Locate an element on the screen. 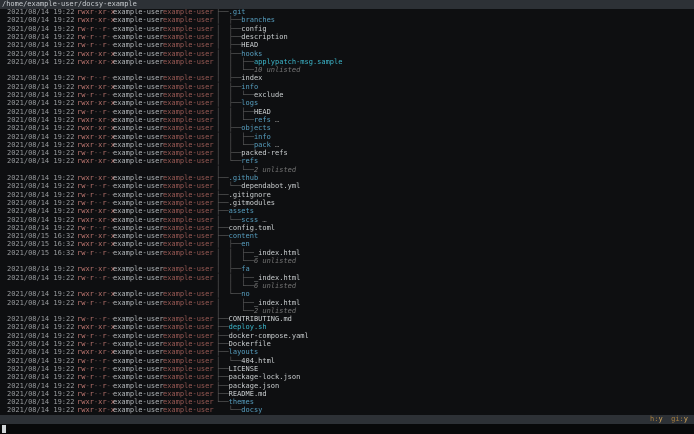 This screenshot has width=694, height=434. executable-name: deploy.sh is located at coordinates (247, 327).